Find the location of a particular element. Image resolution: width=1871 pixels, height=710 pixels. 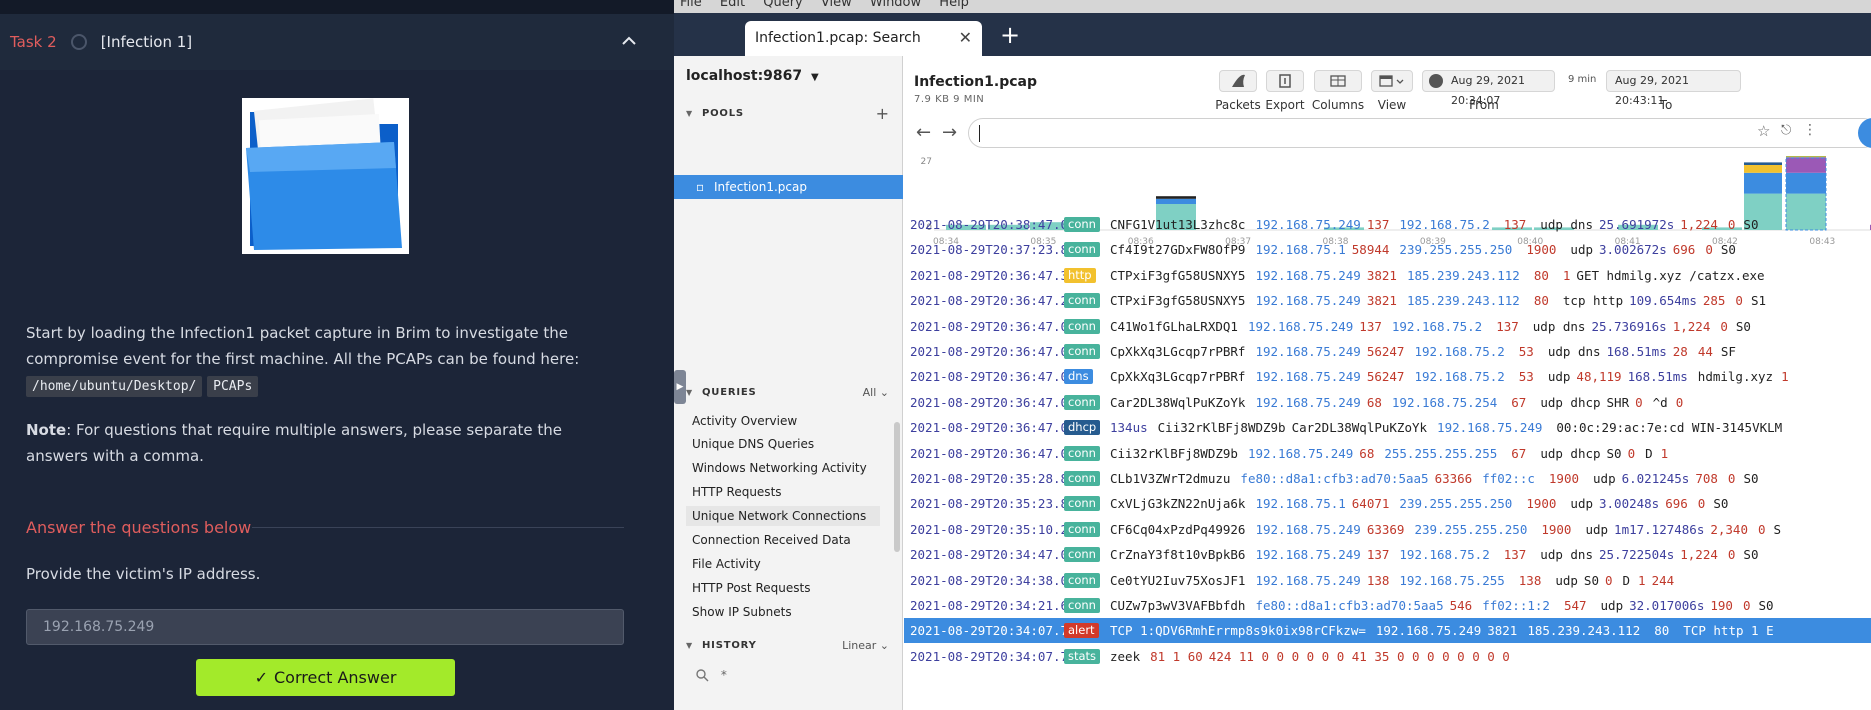

chevron-up-icon is located at coordinates (629, 41).